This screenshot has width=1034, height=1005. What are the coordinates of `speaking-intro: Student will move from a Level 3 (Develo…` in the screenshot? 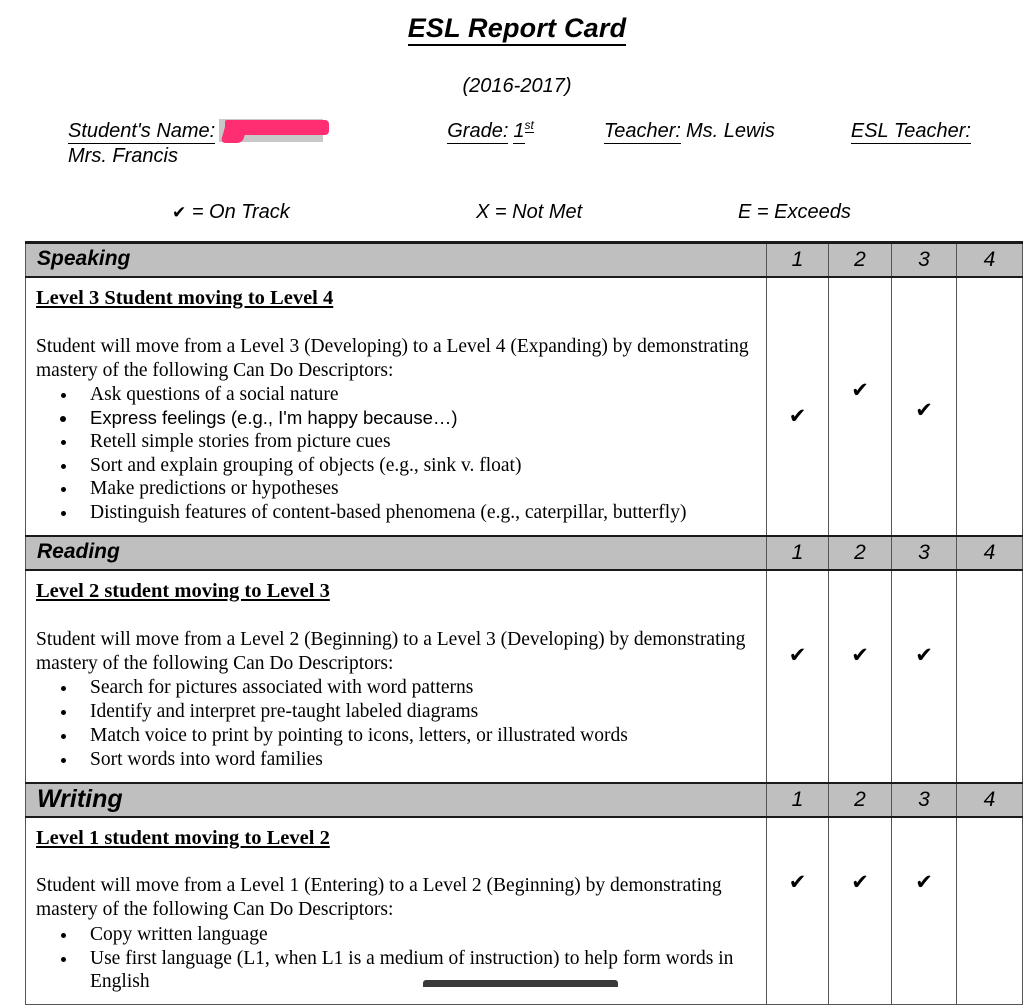 It's located at (392, 358).